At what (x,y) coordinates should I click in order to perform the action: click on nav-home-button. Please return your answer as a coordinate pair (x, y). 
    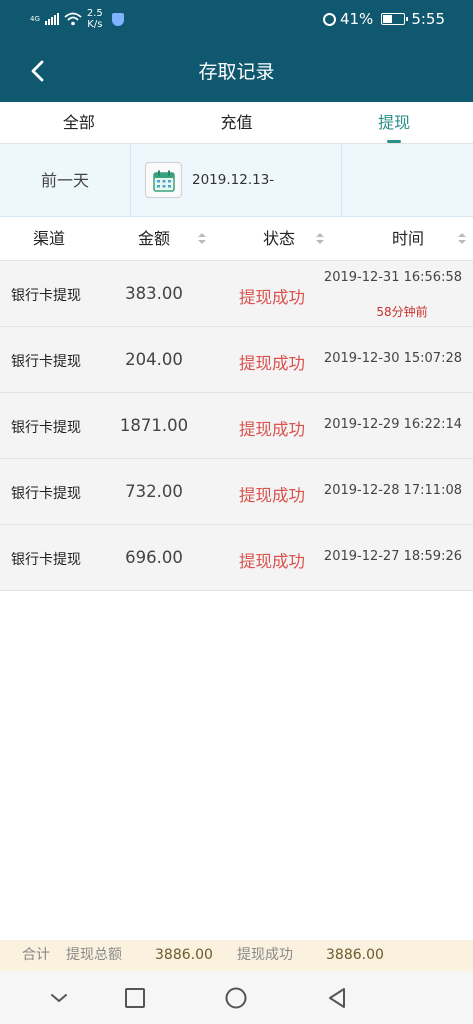
    Looking at the image, I should click on (236, 998).